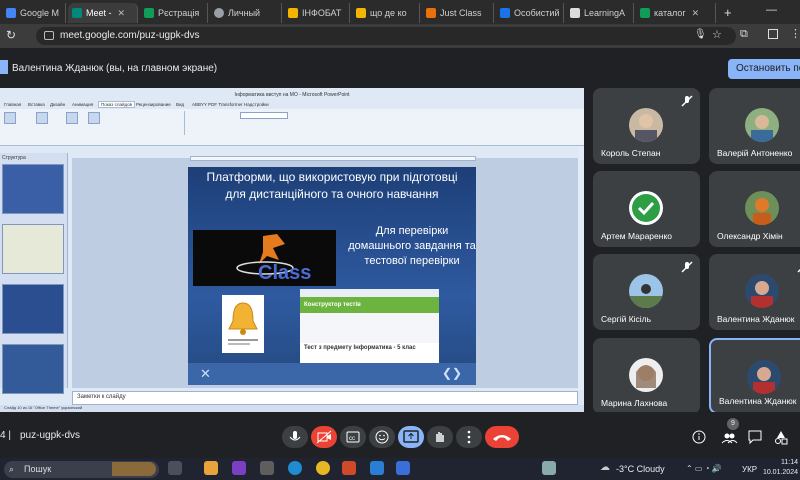  I want to click on chat-button, so click(755, 437).